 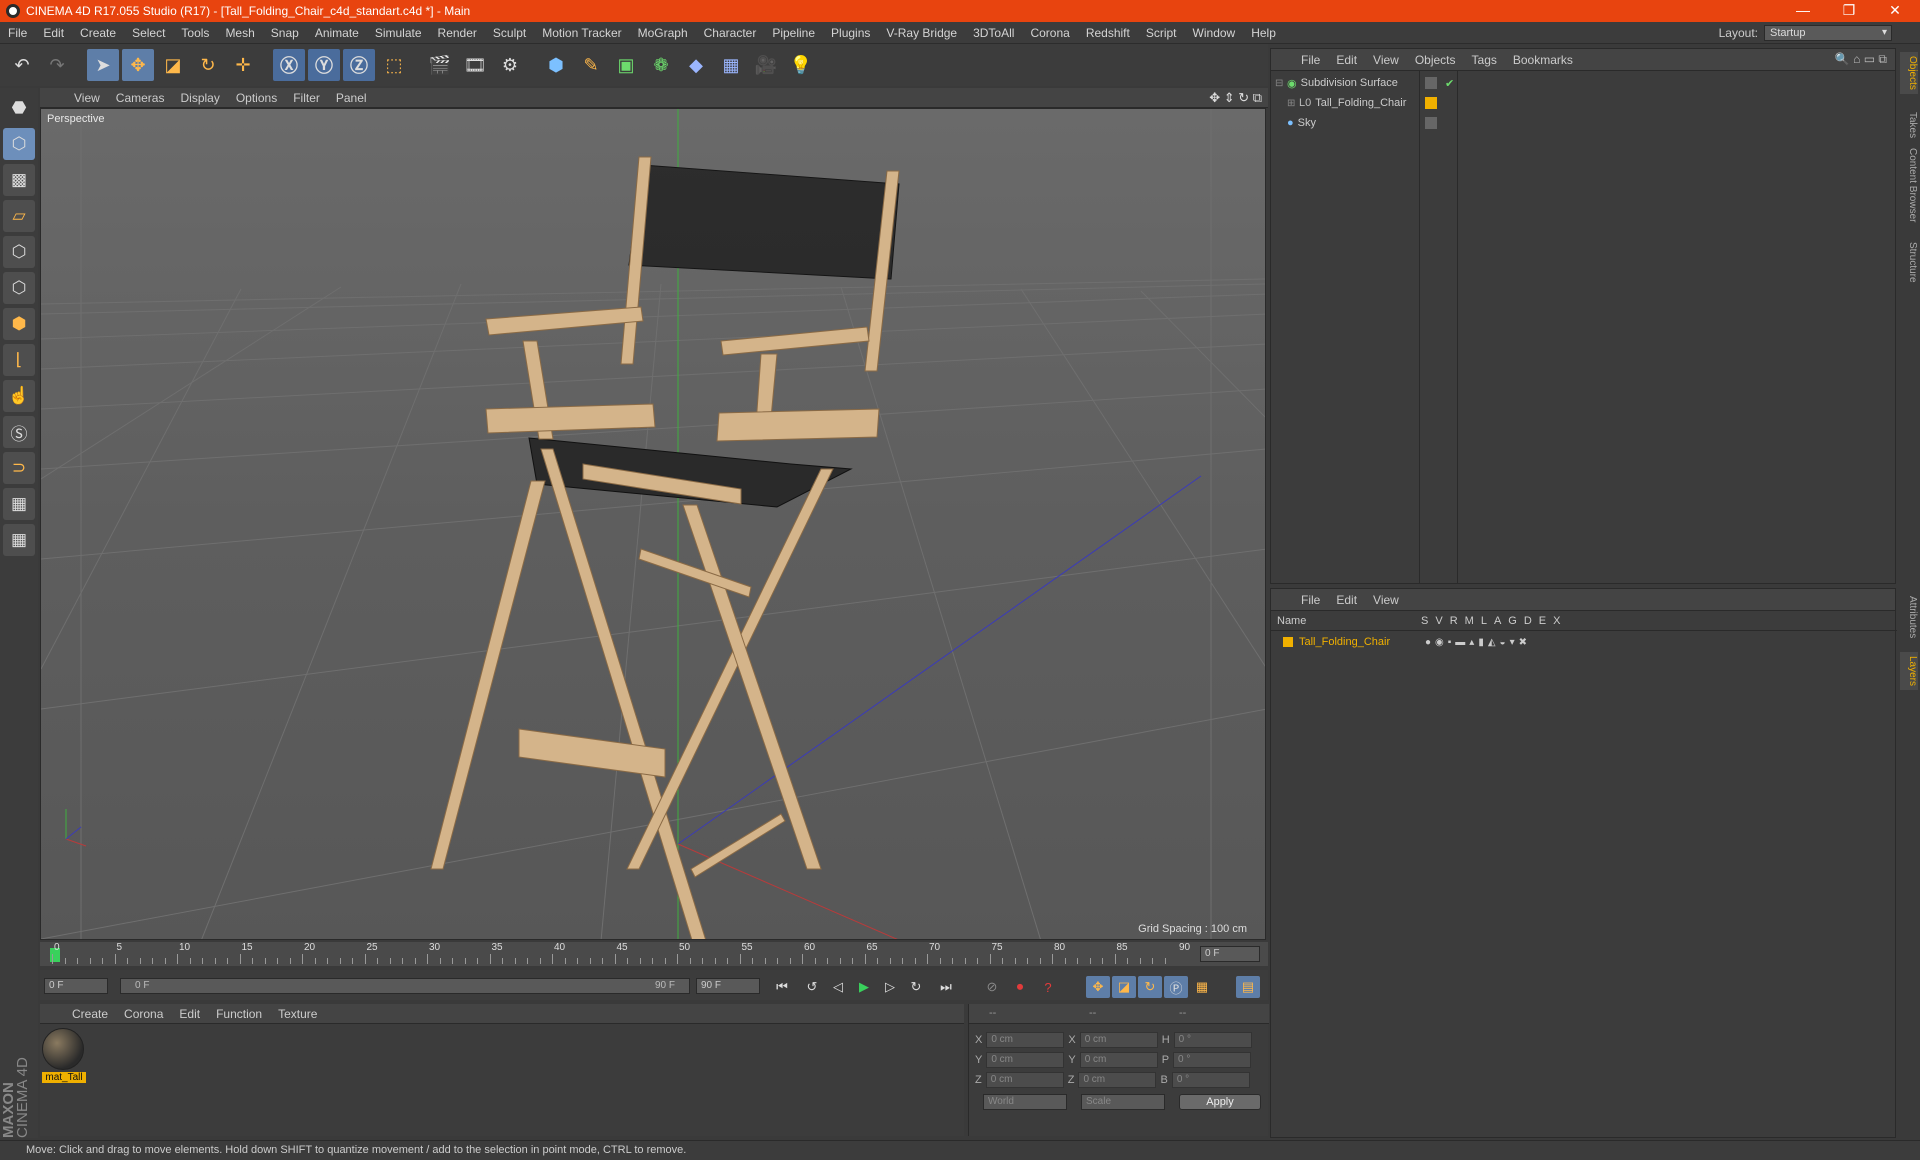 What do you see at coordinates (143, 1014) in the screenshot?
I see `material-menu-corona: Corona` at bounding box center [143, 1014].